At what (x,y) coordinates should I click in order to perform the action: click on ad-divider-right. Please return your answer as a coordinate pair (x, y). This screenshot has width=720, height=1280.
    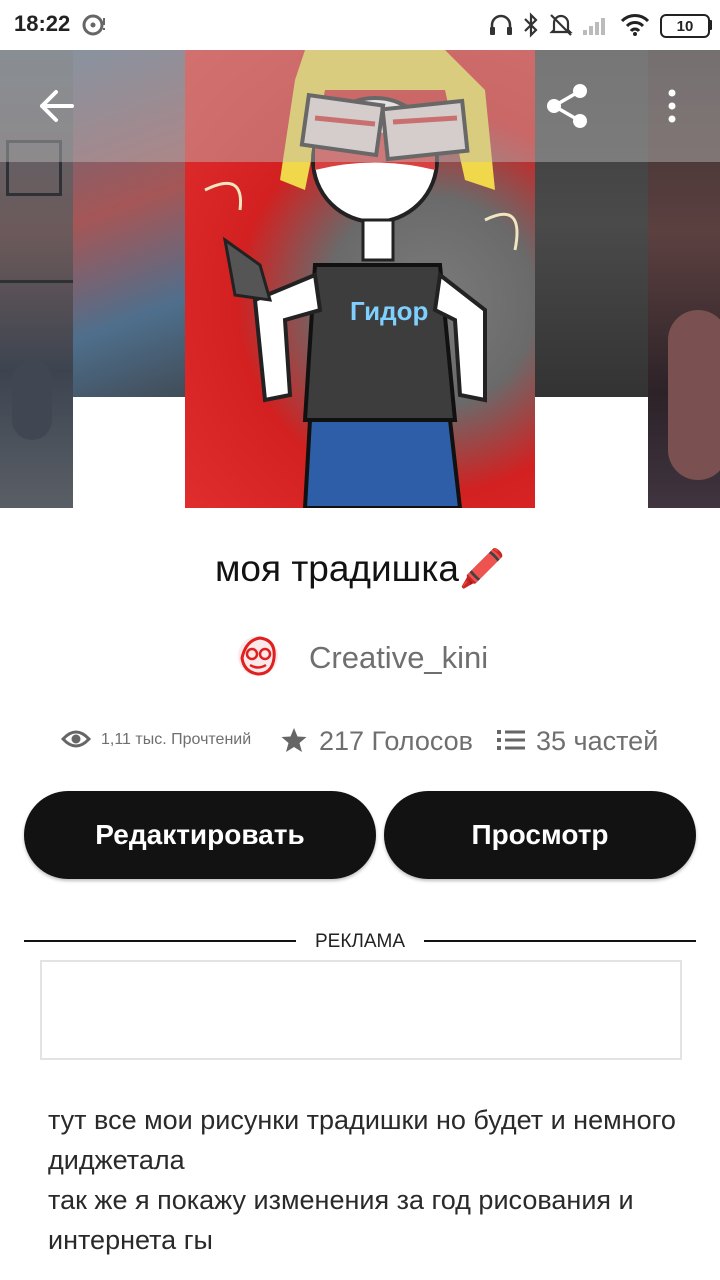
    Looking at the image, I should click on (560, 941).